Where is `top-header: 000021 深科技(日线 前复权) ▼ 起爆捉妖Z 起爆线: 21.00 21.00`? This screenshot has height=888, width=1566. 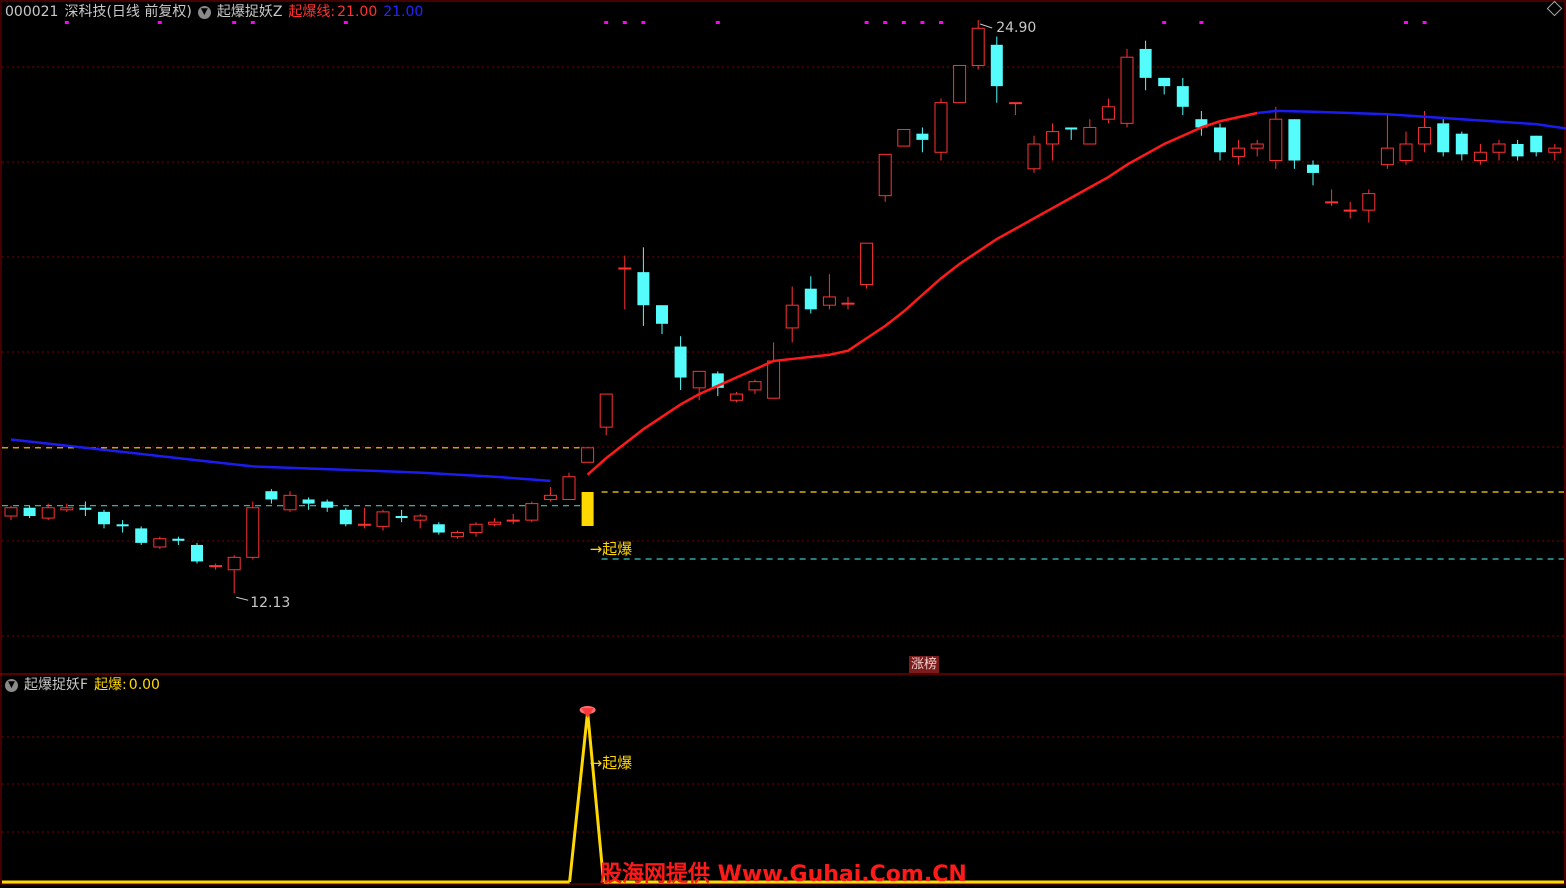 top-header: 000021 深科技(日线 前复权) ▼ 起爆捉妖Z 起爆线: 21.00 21.00 is located at coordinates (217, 12).